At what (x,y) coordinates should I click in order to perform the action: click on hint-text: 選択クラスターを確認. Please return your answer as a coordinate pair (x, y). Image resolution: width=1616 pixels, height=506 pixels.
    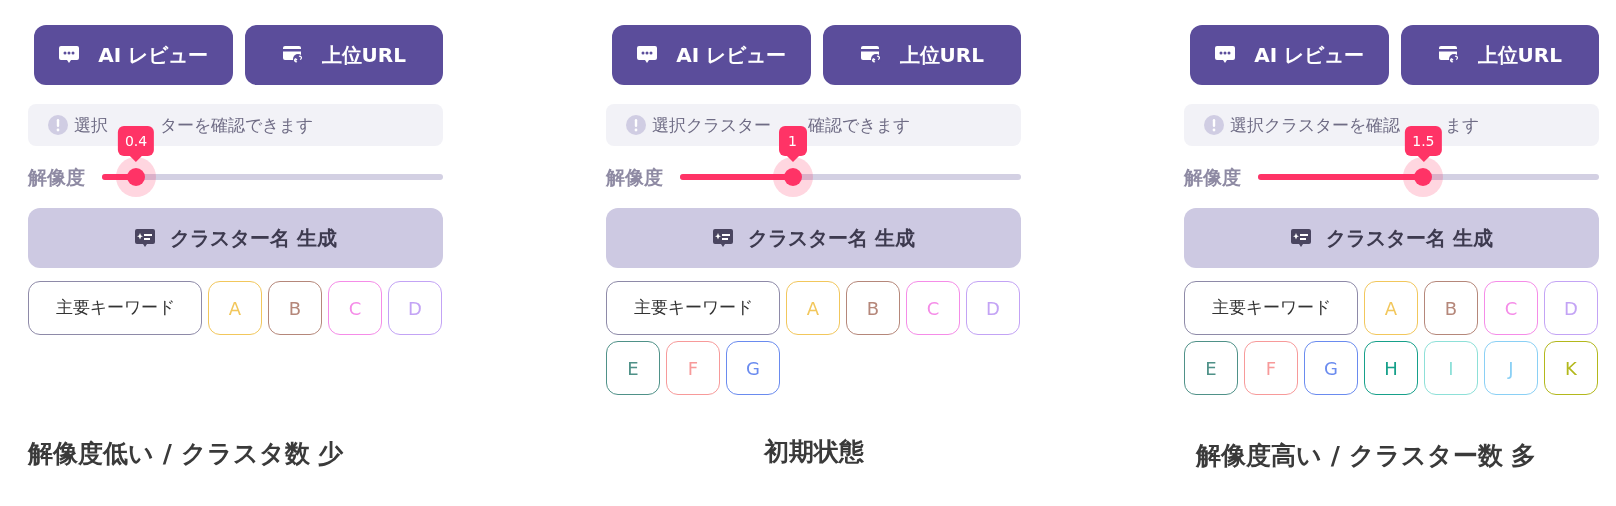
    Looking at the image, I should click on (1315, 125).